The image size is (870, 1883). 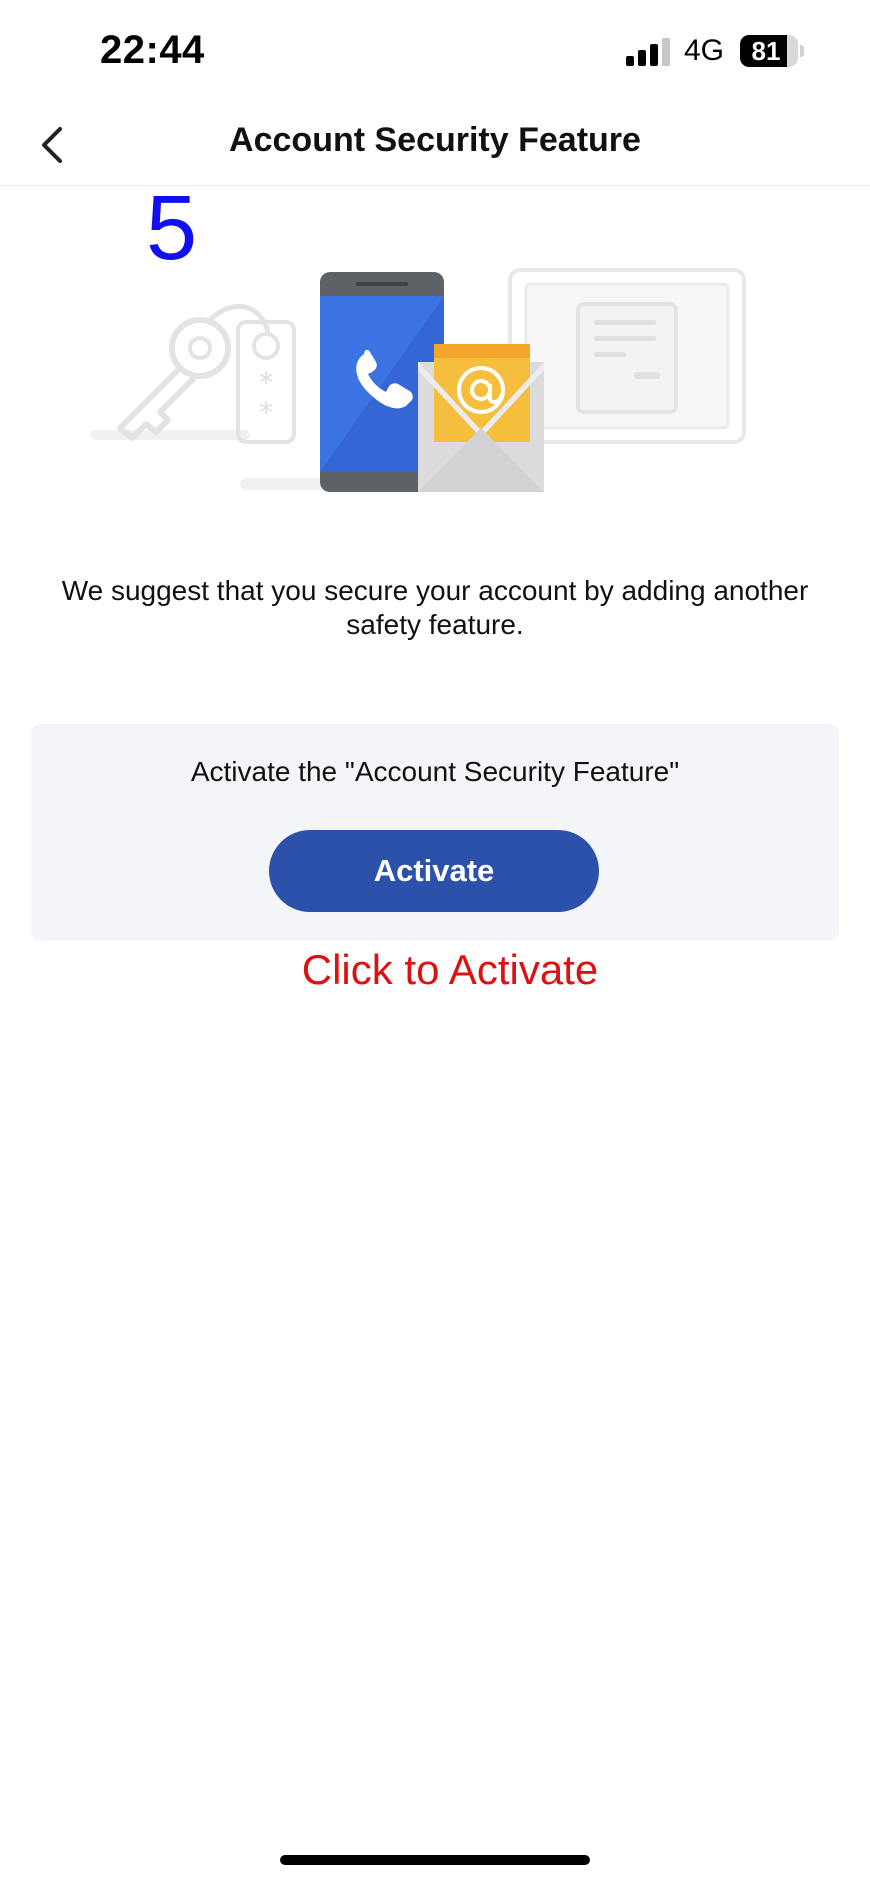 What do you see at coordinates (434, 871) in the screenshot?
I see `activate-button: Activate` at bounding box center [434, 871].